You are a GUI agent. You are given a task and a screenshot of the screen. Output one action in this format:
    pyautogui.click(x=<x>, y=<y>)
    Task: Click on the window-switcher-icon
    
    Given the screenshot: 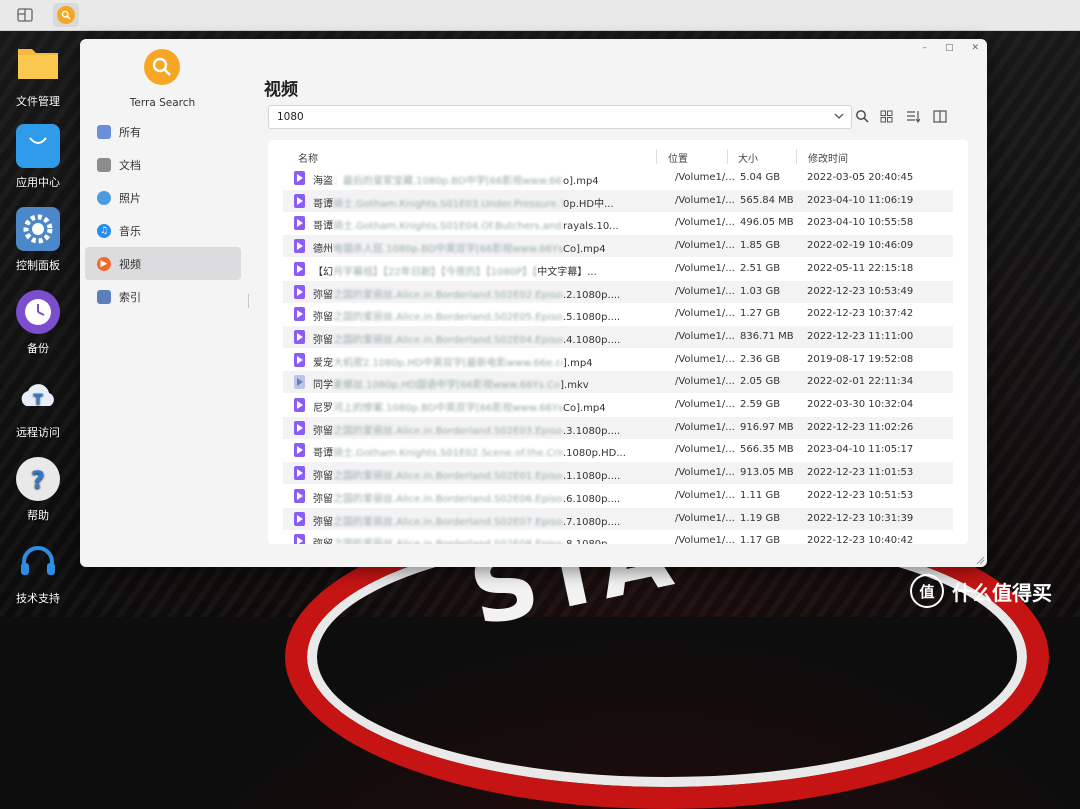 What is the action you would take?
    pyautogui.click(x=25, y=15)
    